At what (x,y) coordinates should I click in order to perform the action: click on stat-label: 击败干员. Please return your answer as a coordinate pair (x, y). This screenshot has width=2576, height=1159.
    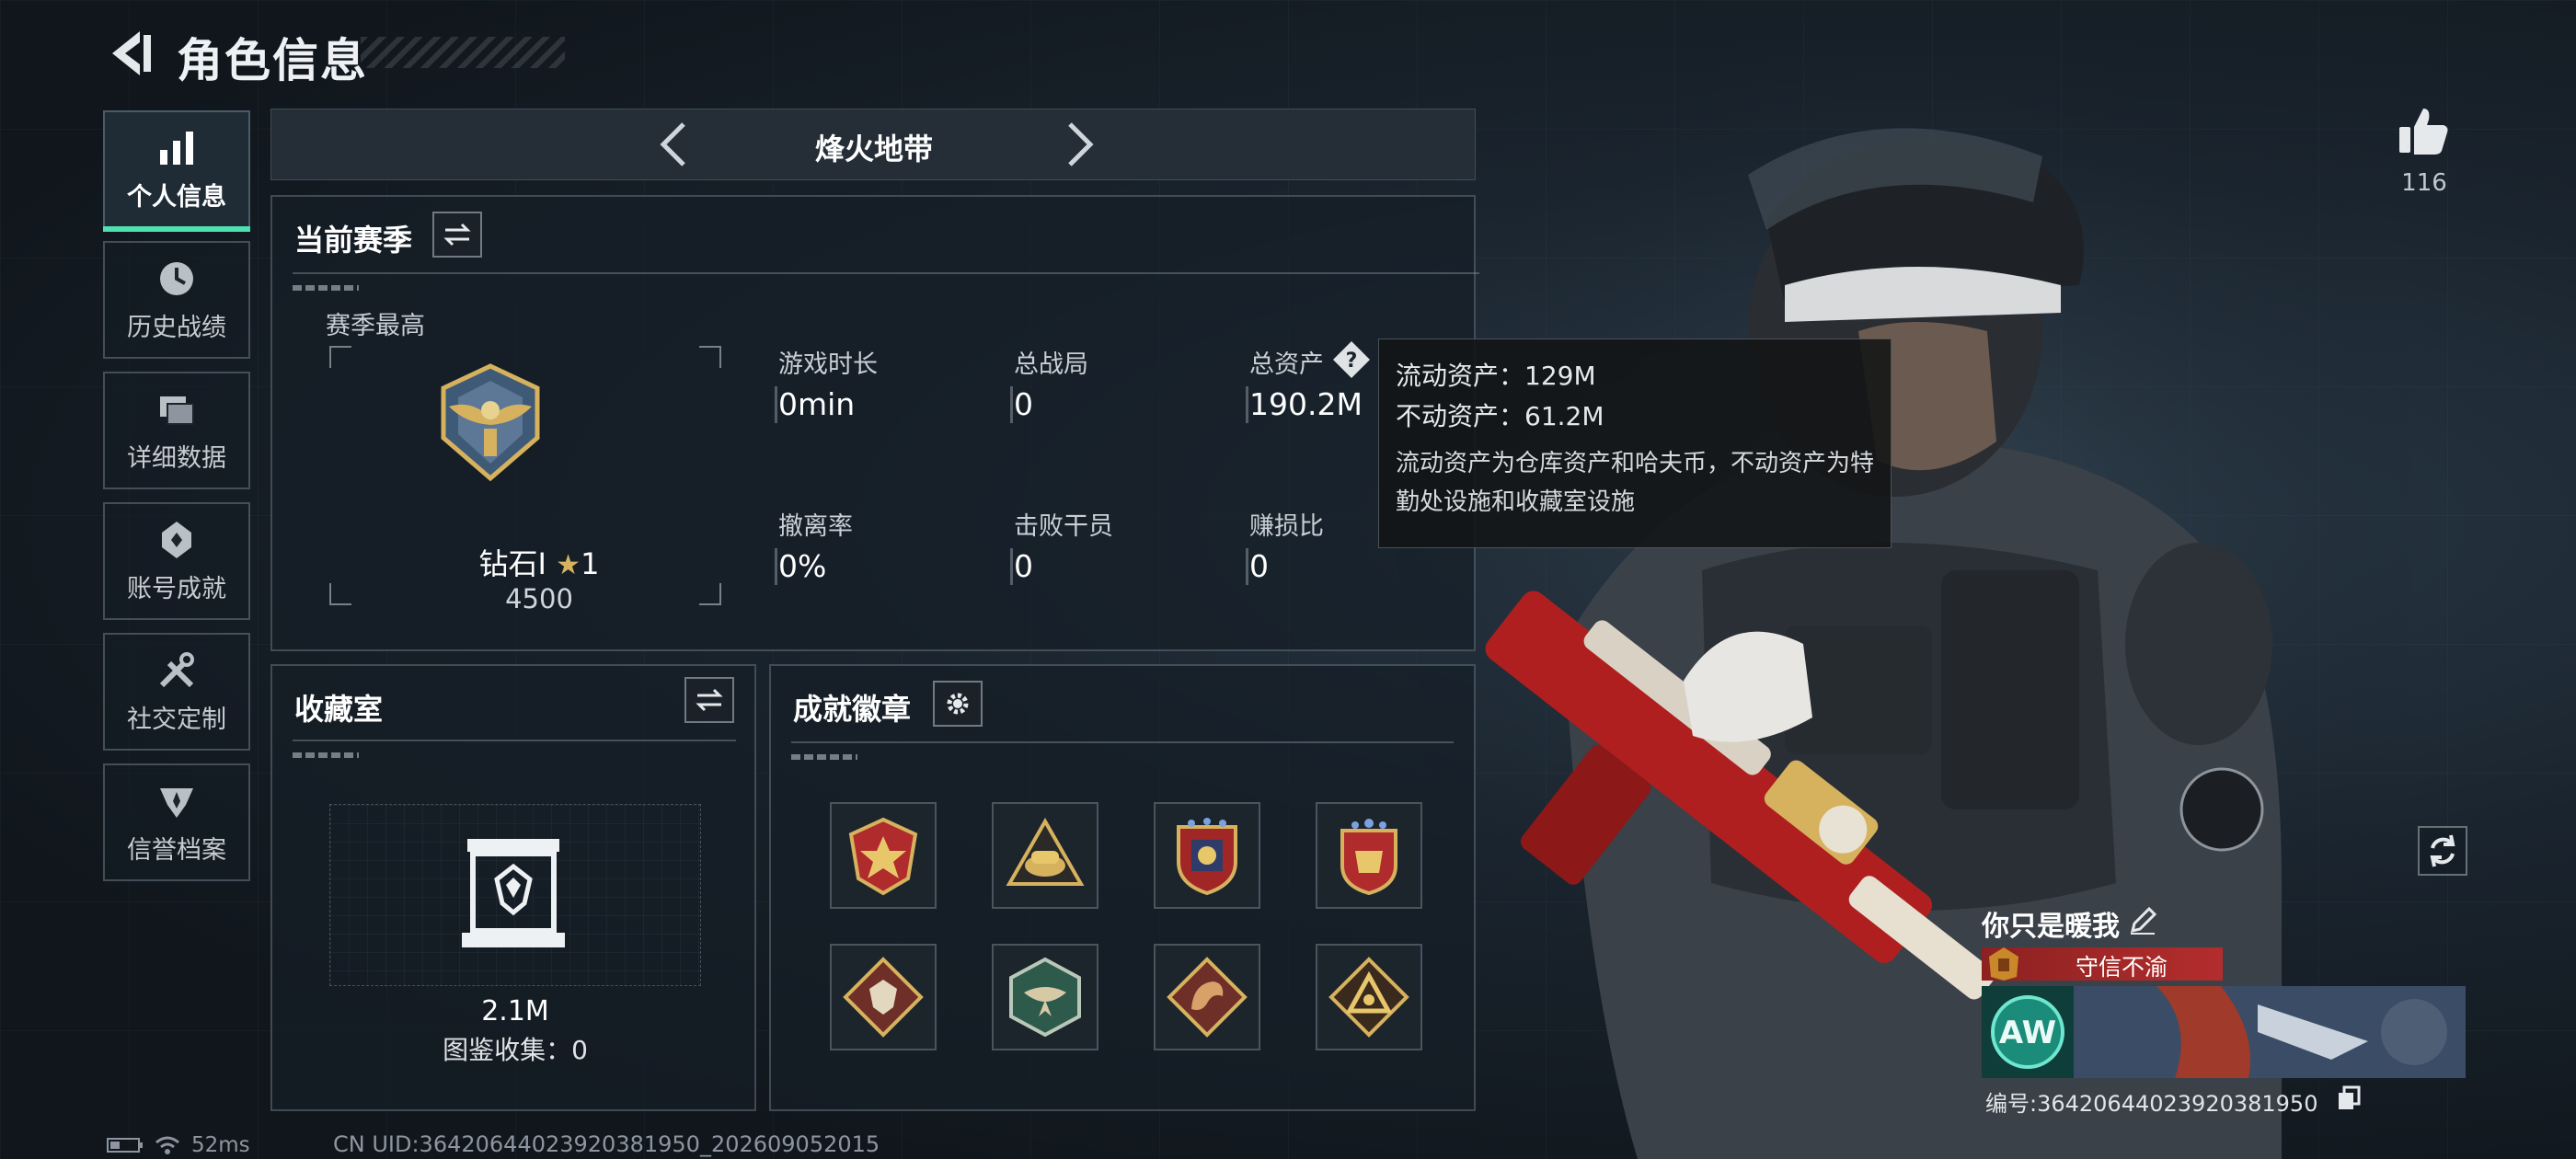
    Looking at the image, I should click on (1063, 526).